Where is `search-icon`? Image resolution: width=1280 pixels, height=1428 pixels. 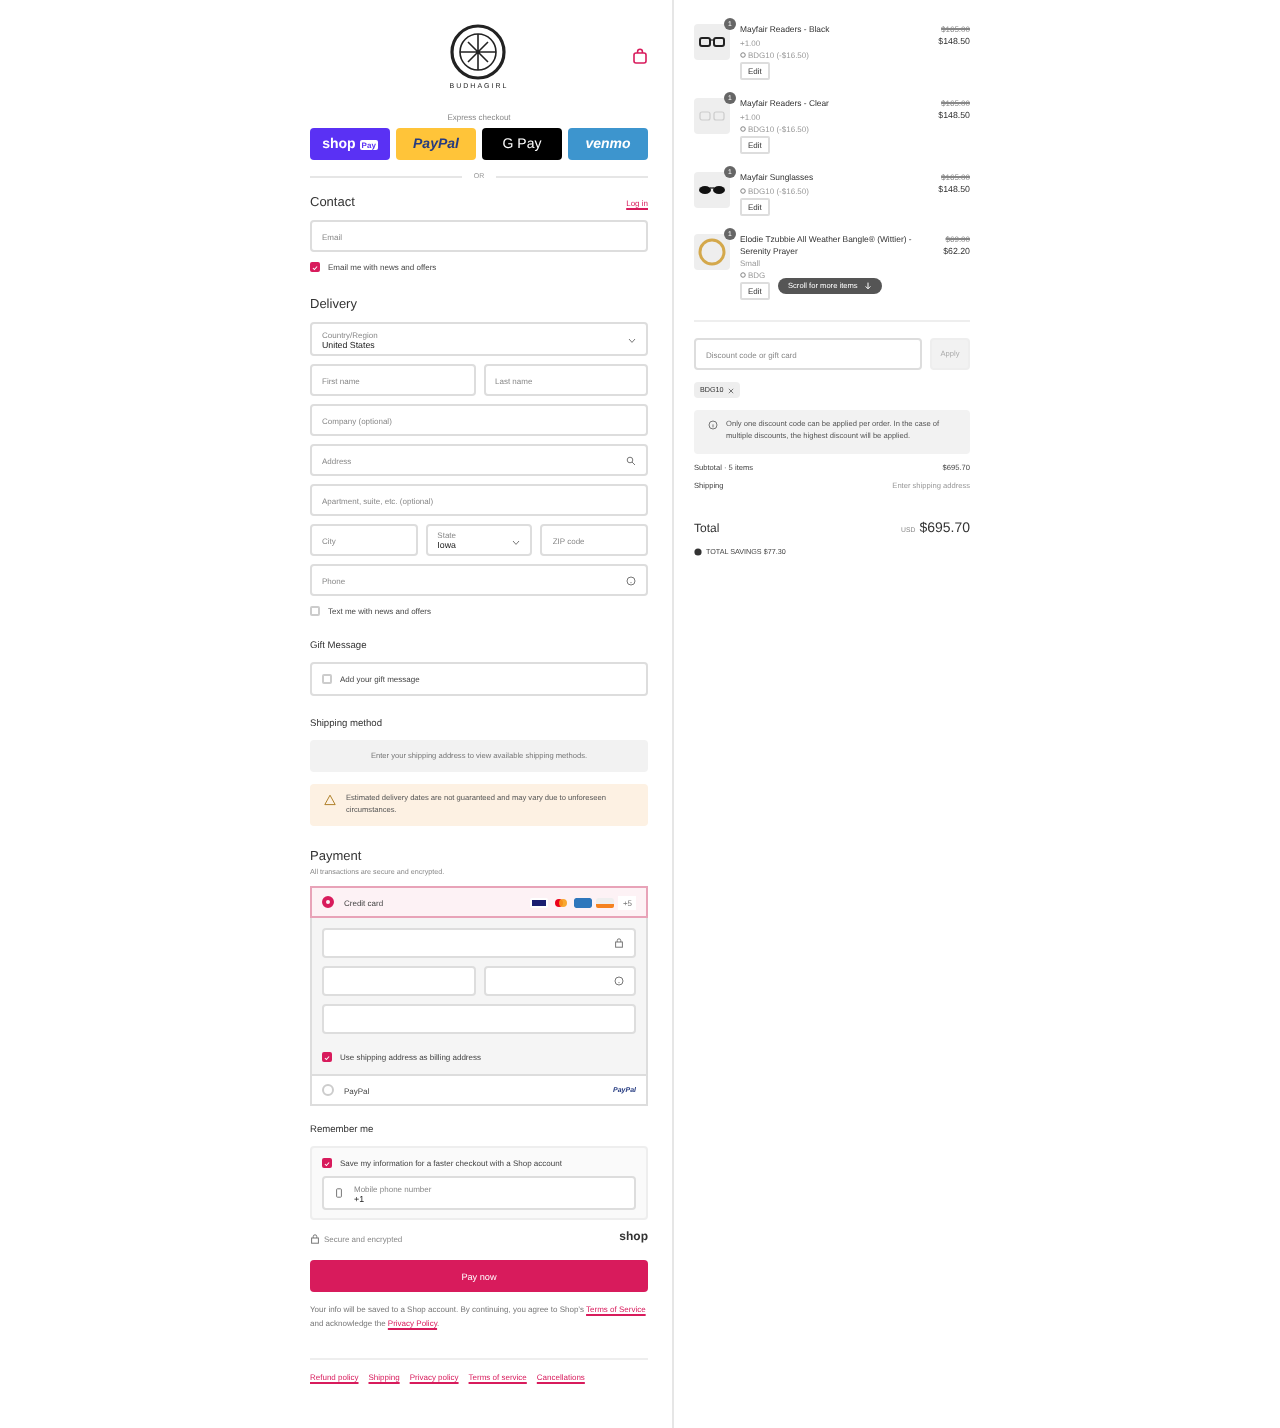 search-icon is located at coordinates (631, 460).